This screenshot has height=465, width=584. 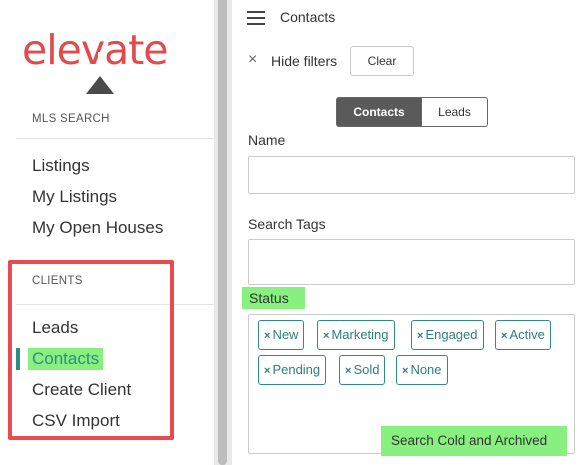 I want to click on status-chip-marketing: × Marketing, so click(x=356, y=335).